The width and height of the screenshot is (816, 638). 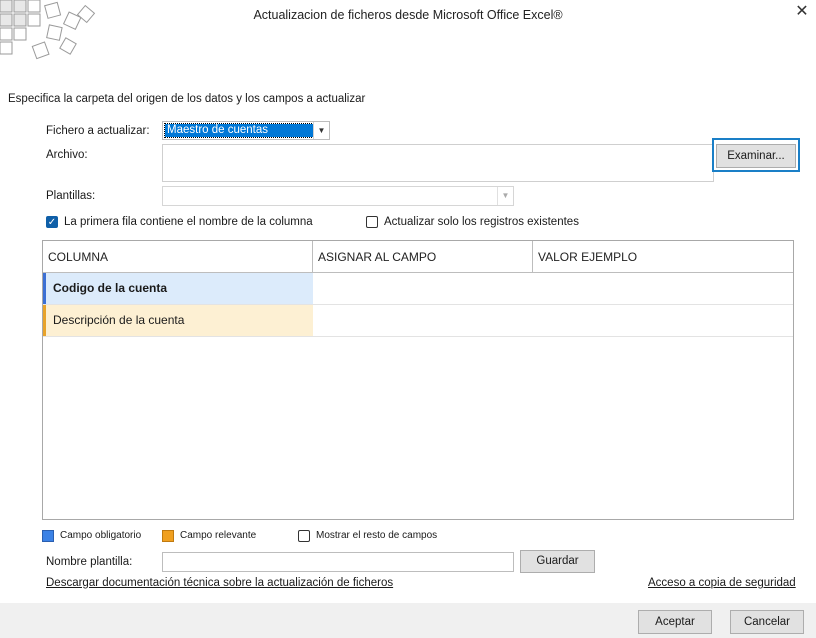 What do you see at coordinates (663, 257) in the screenshot?
I see `column-header-valor: VALOR EJEMPLO` at bounding box center [663, 257].